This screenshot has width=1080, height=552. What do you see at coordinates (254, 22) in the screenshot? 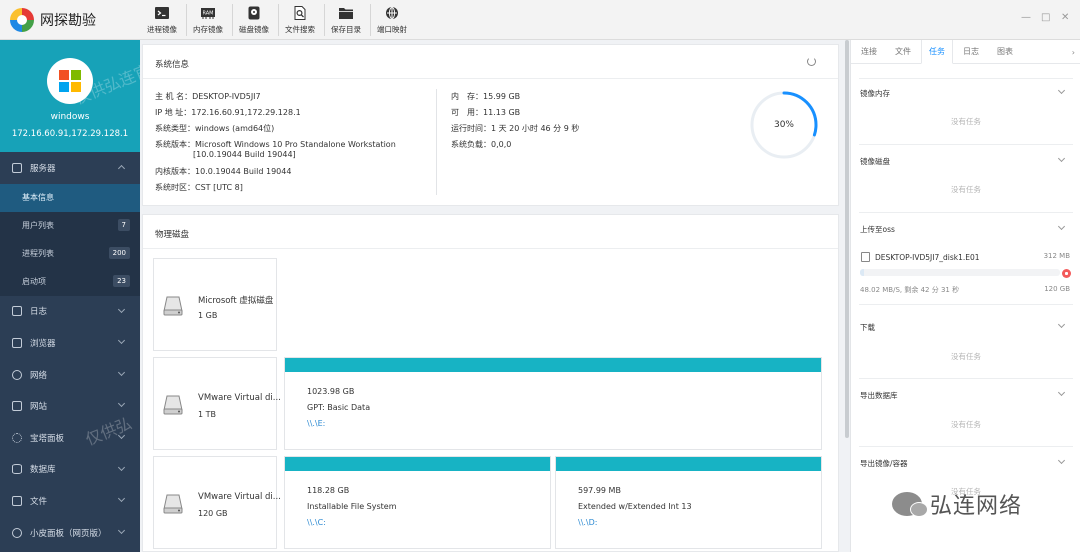
I see `toolbar-disk-image-button: 磁盘镜像` at bounding box center [254, 22].